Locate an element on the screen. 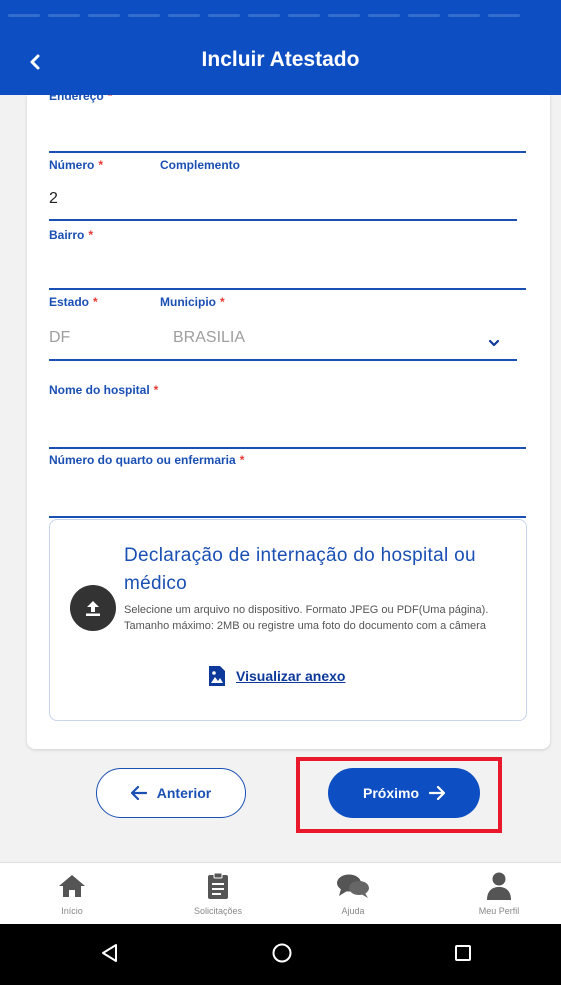  back-triangle-icon is located at coordinates (110, 953).